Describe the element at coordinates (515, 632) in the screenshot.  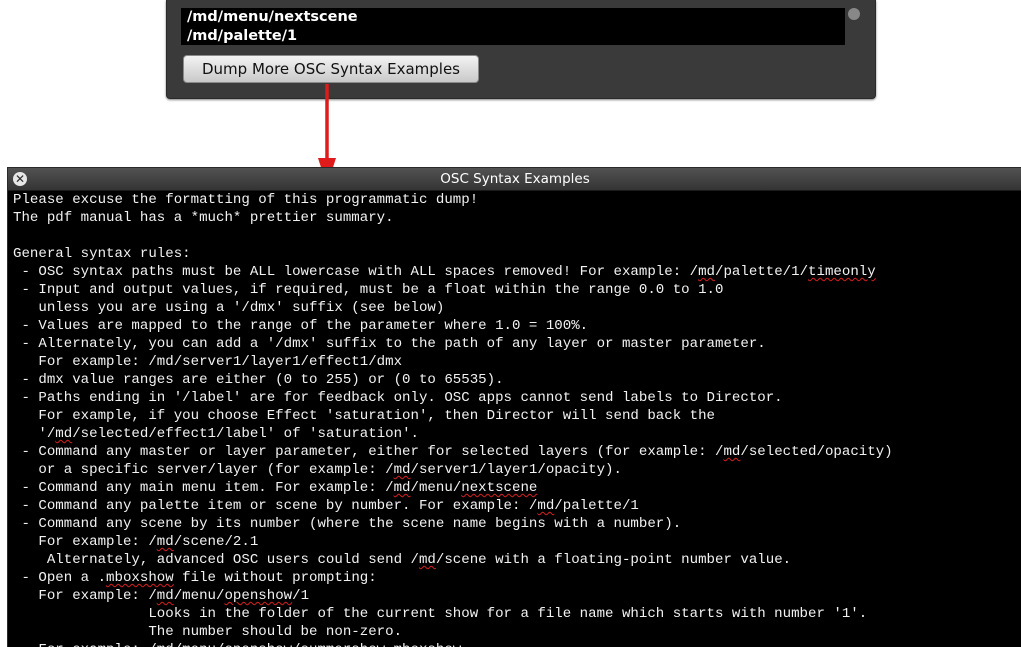
I see `text-line: The number should be non-zero.` at that location.